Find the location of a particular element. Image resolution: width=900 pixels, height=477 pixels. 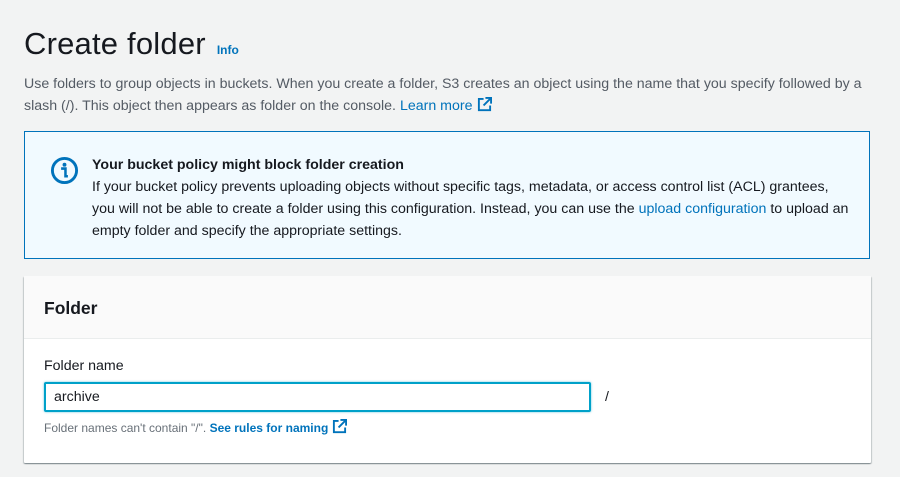

learn-more-label: Learn more is located at coordinates (436, 106).